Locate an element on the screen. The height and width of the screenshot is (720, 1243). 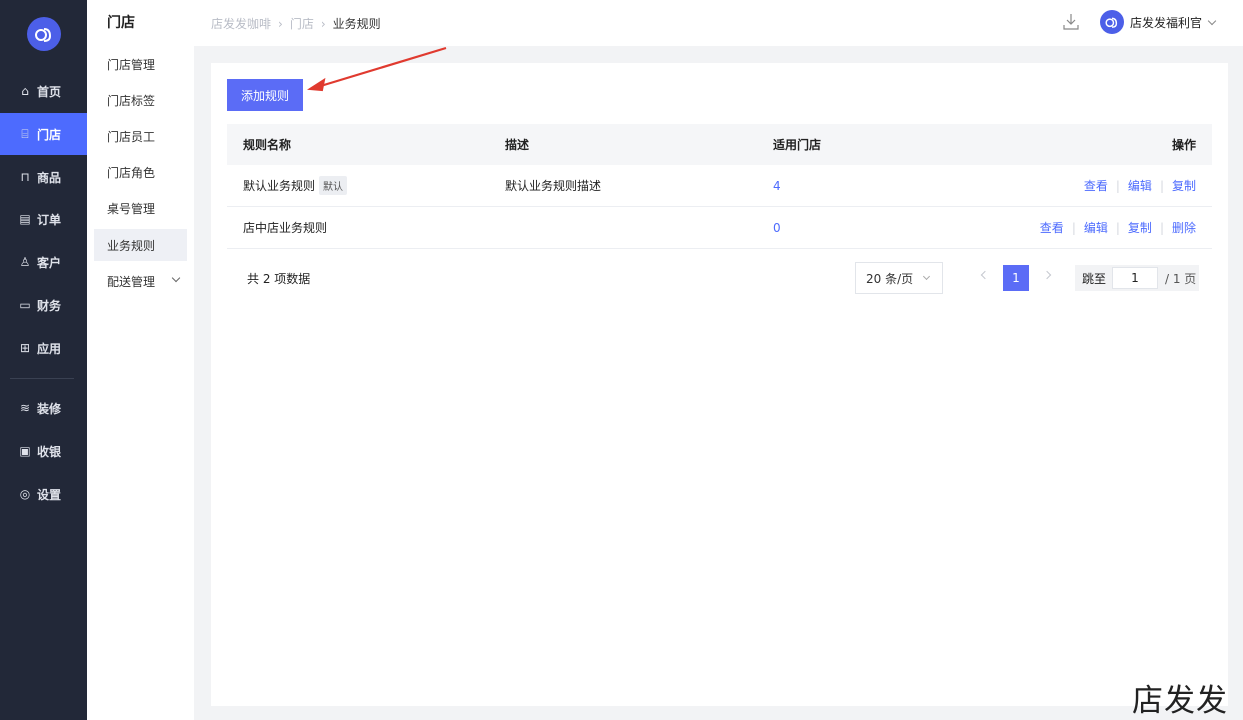
column-header-stores: 适用门店 is located at coordinates (797, 145).